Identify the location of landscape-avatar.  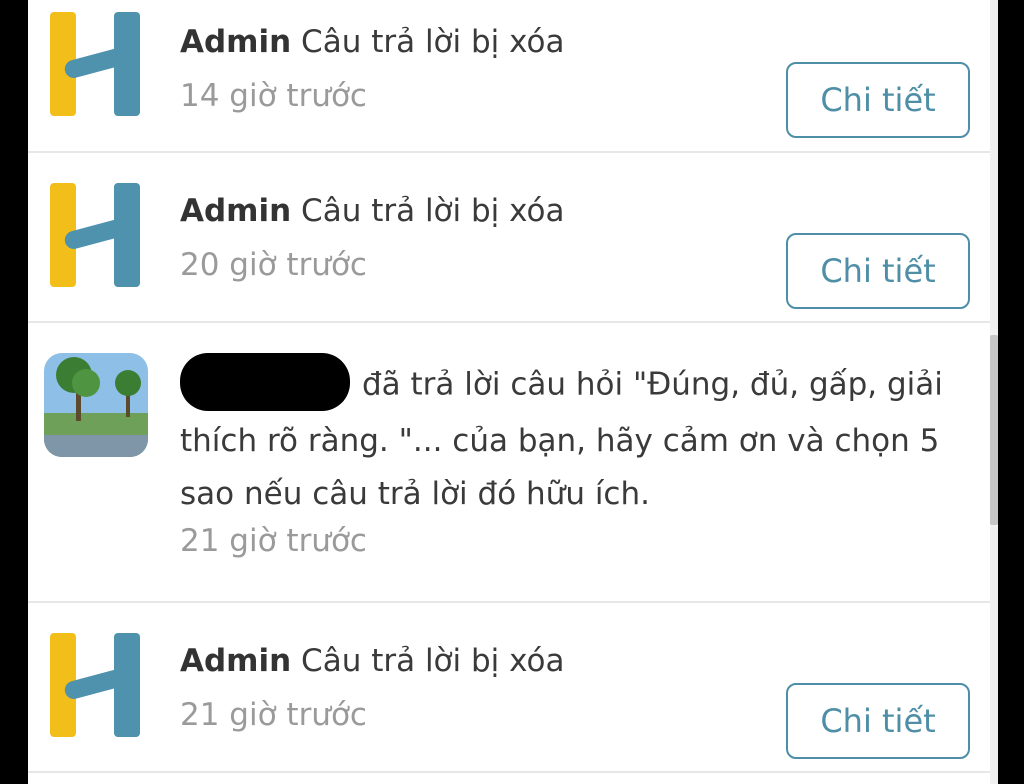
(96, 405).